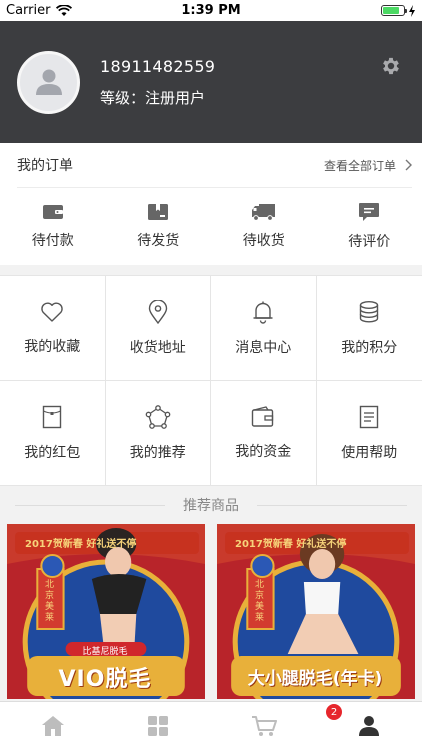  I want to click on tab-bar: 2, so click(211, 725).